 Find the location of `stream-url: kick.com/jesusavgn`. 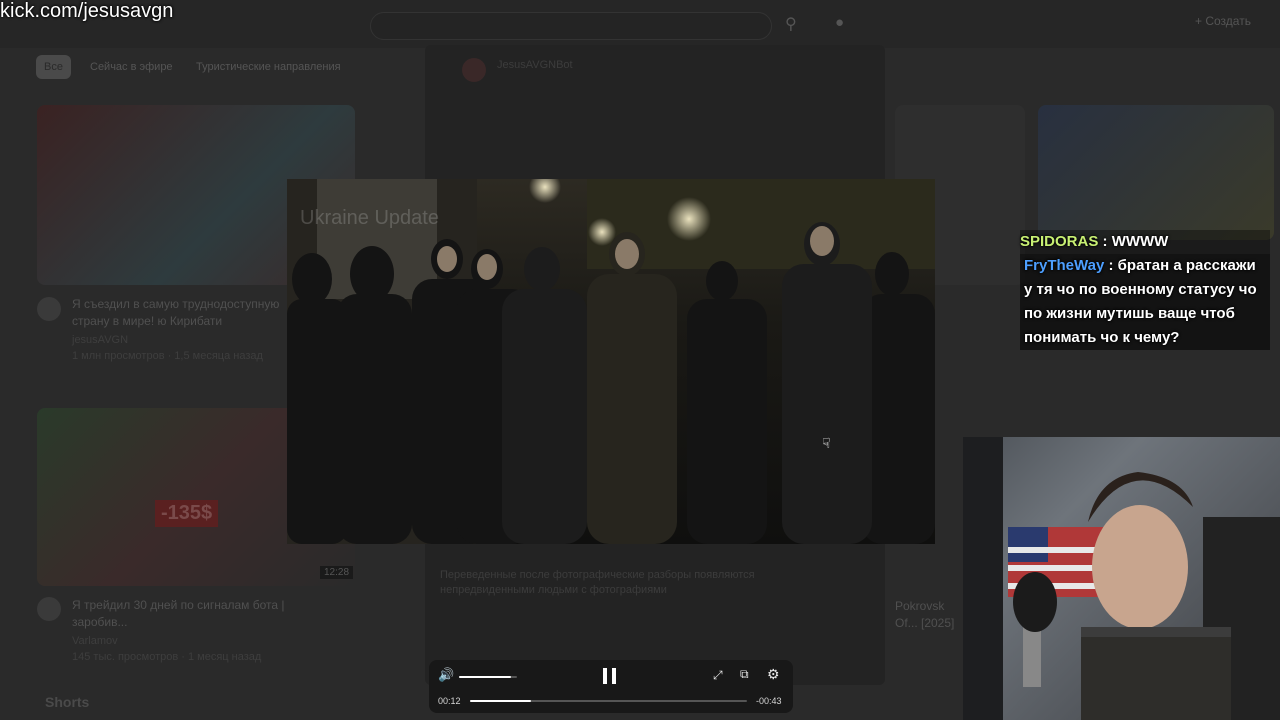

stream-url: kick.com/jesusavgn is located at coordinates (87, 11).